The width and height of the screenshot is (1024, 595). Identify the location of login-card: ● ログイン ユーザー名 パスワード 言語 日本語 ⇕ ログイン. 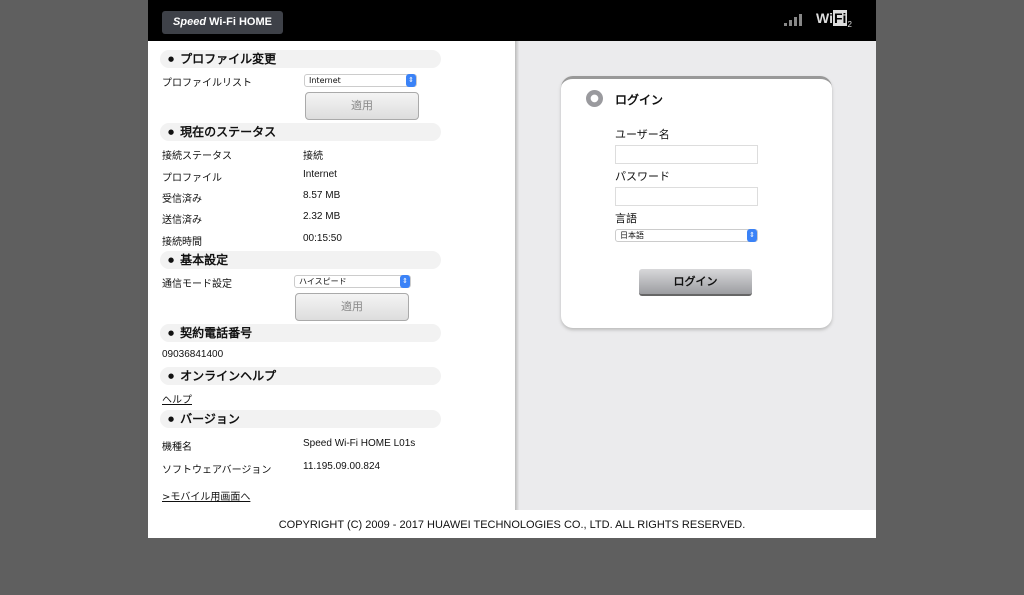
(696, 202).